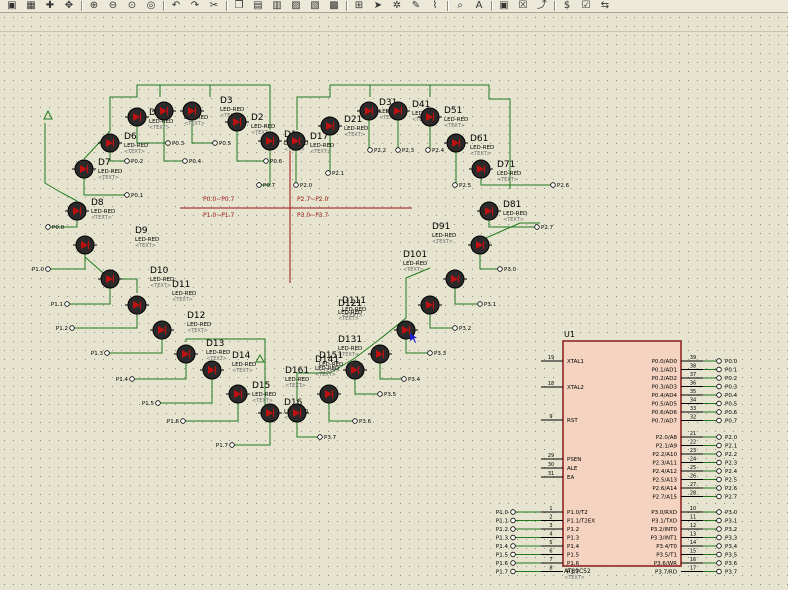 The width and height of the screenshot is (788, 590). I want to click on package-tool-icon: ✲, so click(397, 5).